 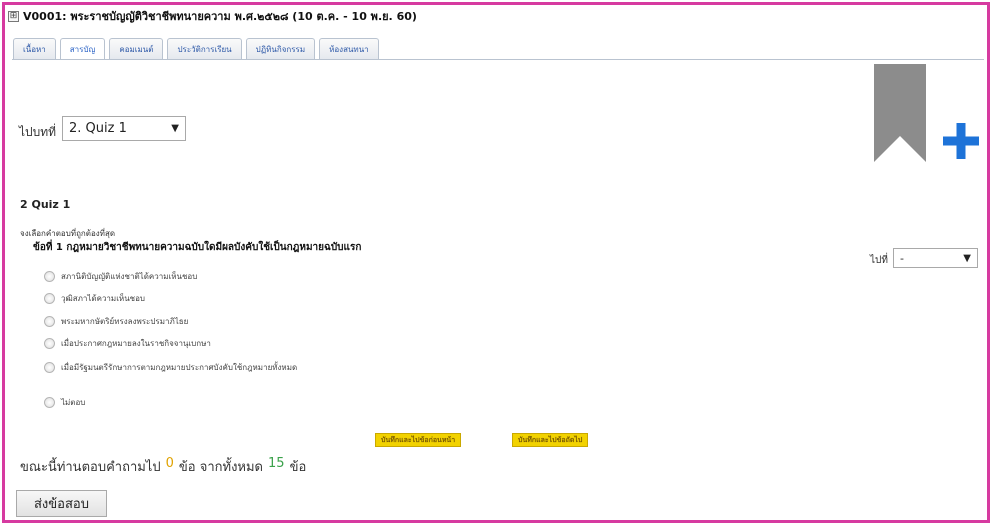 I want to click on expand-icon: ⊞, so click(x=13, y=16).